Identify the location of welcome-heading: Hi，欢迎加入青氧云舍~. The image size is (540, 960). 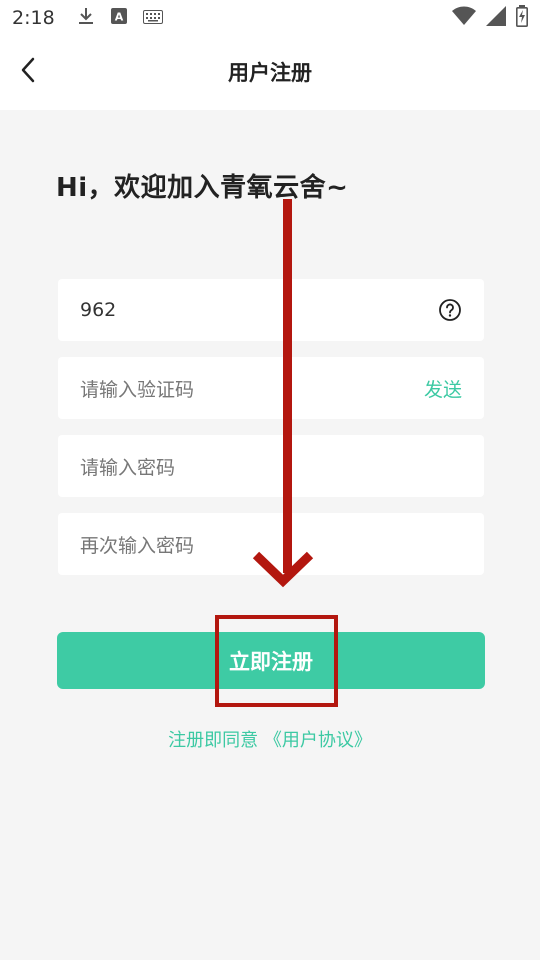
(202, 188).